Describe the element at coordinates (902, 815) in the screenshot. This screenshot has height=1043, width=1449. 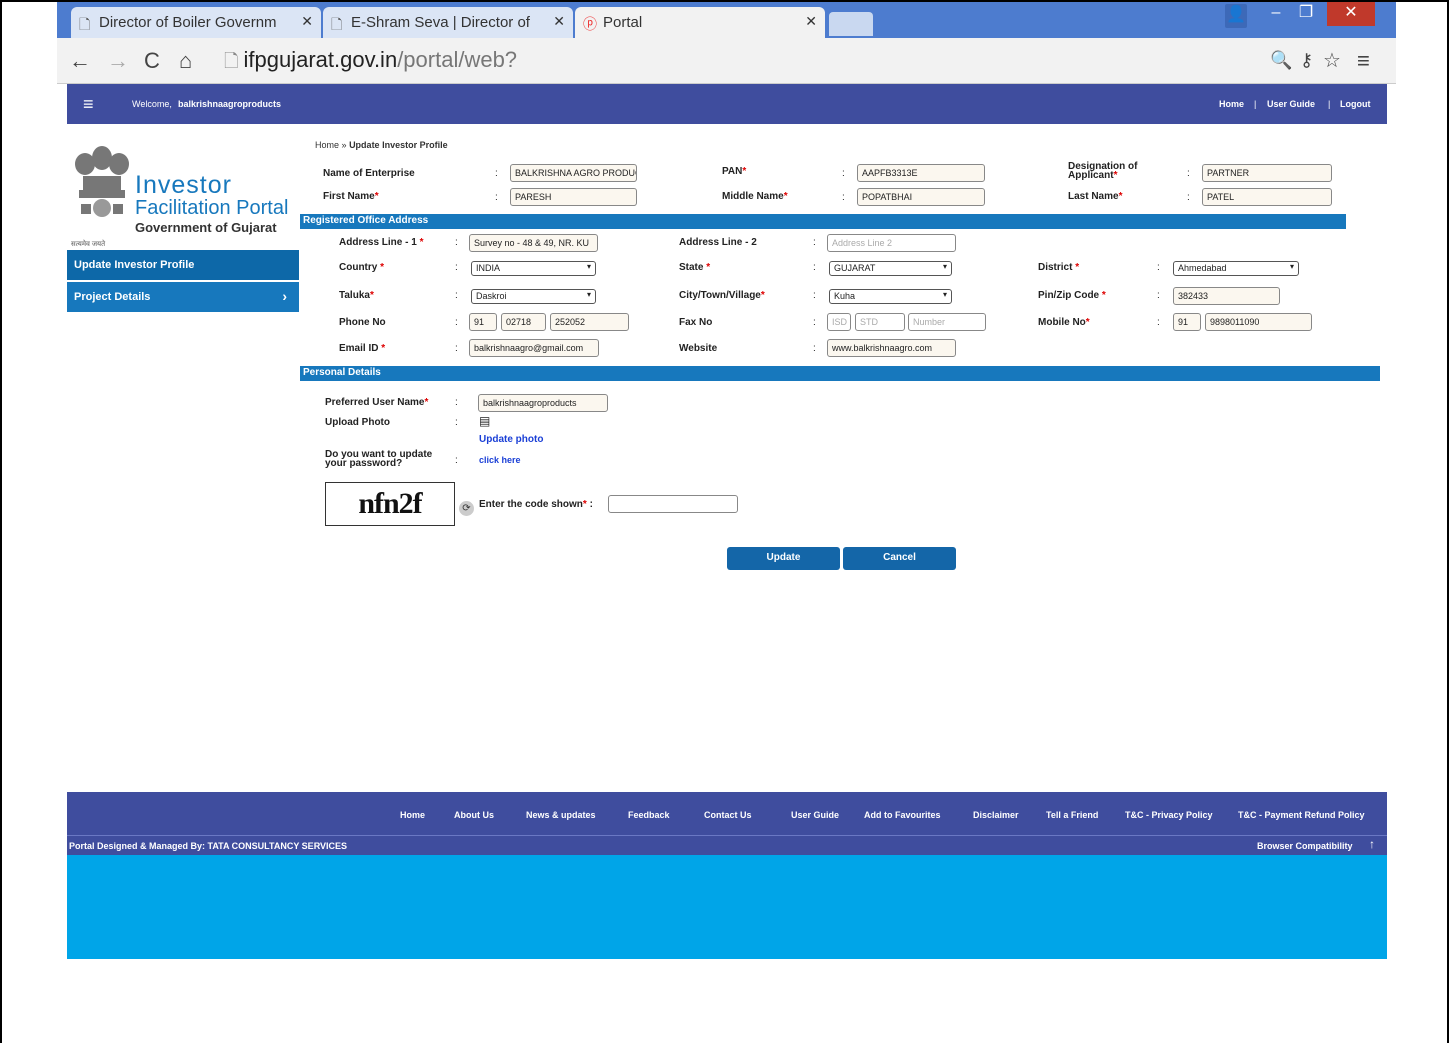
I see `footer-link-favourites: Add to Favourites` at that location.